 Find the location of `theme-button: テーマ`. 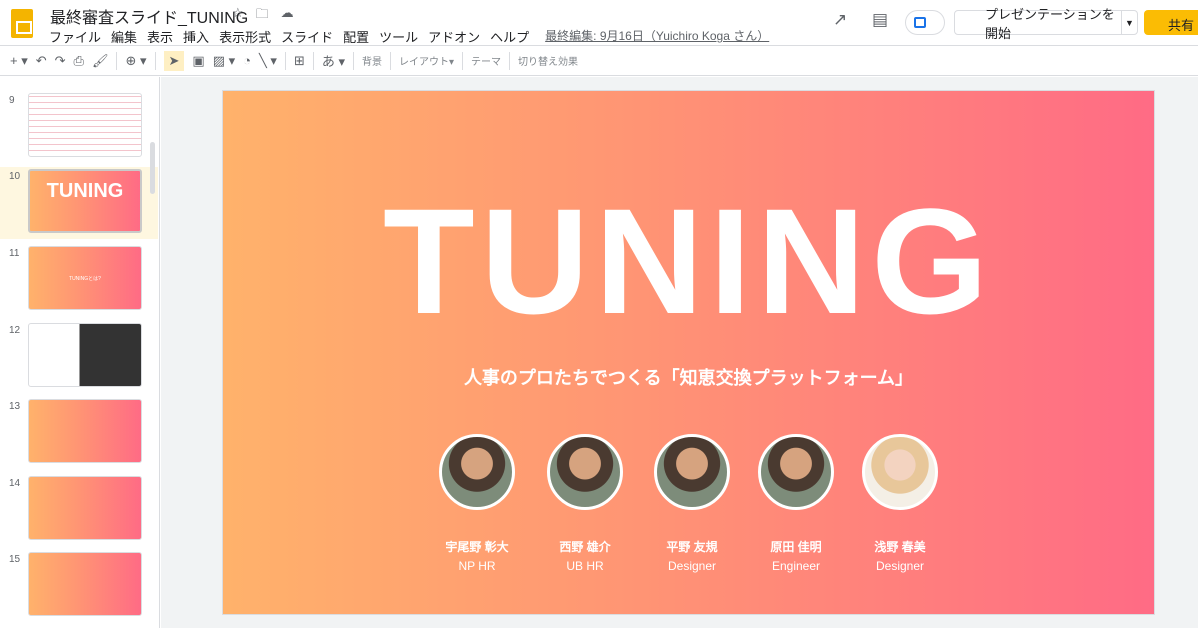

theme-button: テーマ is located at coordinates (486, 60).